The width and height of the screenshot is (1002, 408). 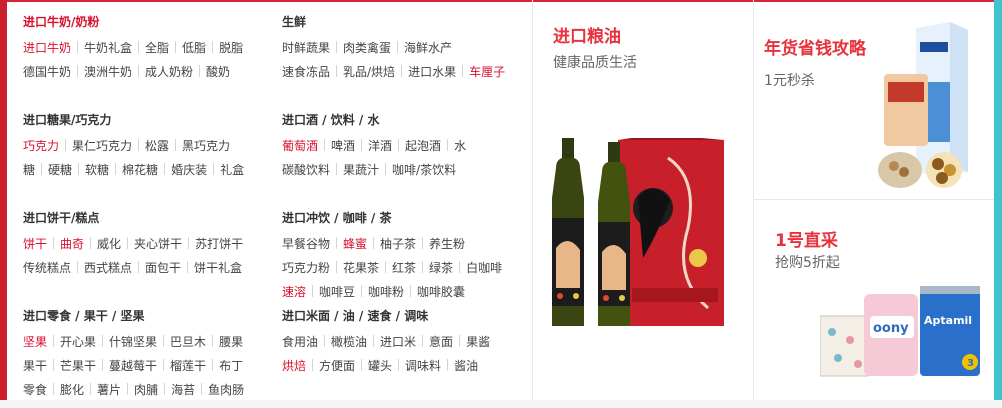 What do you see at coordinates (146, 390) in the screenshot?
I see `category-link: 肉脯` at bounding box center [146, 390].